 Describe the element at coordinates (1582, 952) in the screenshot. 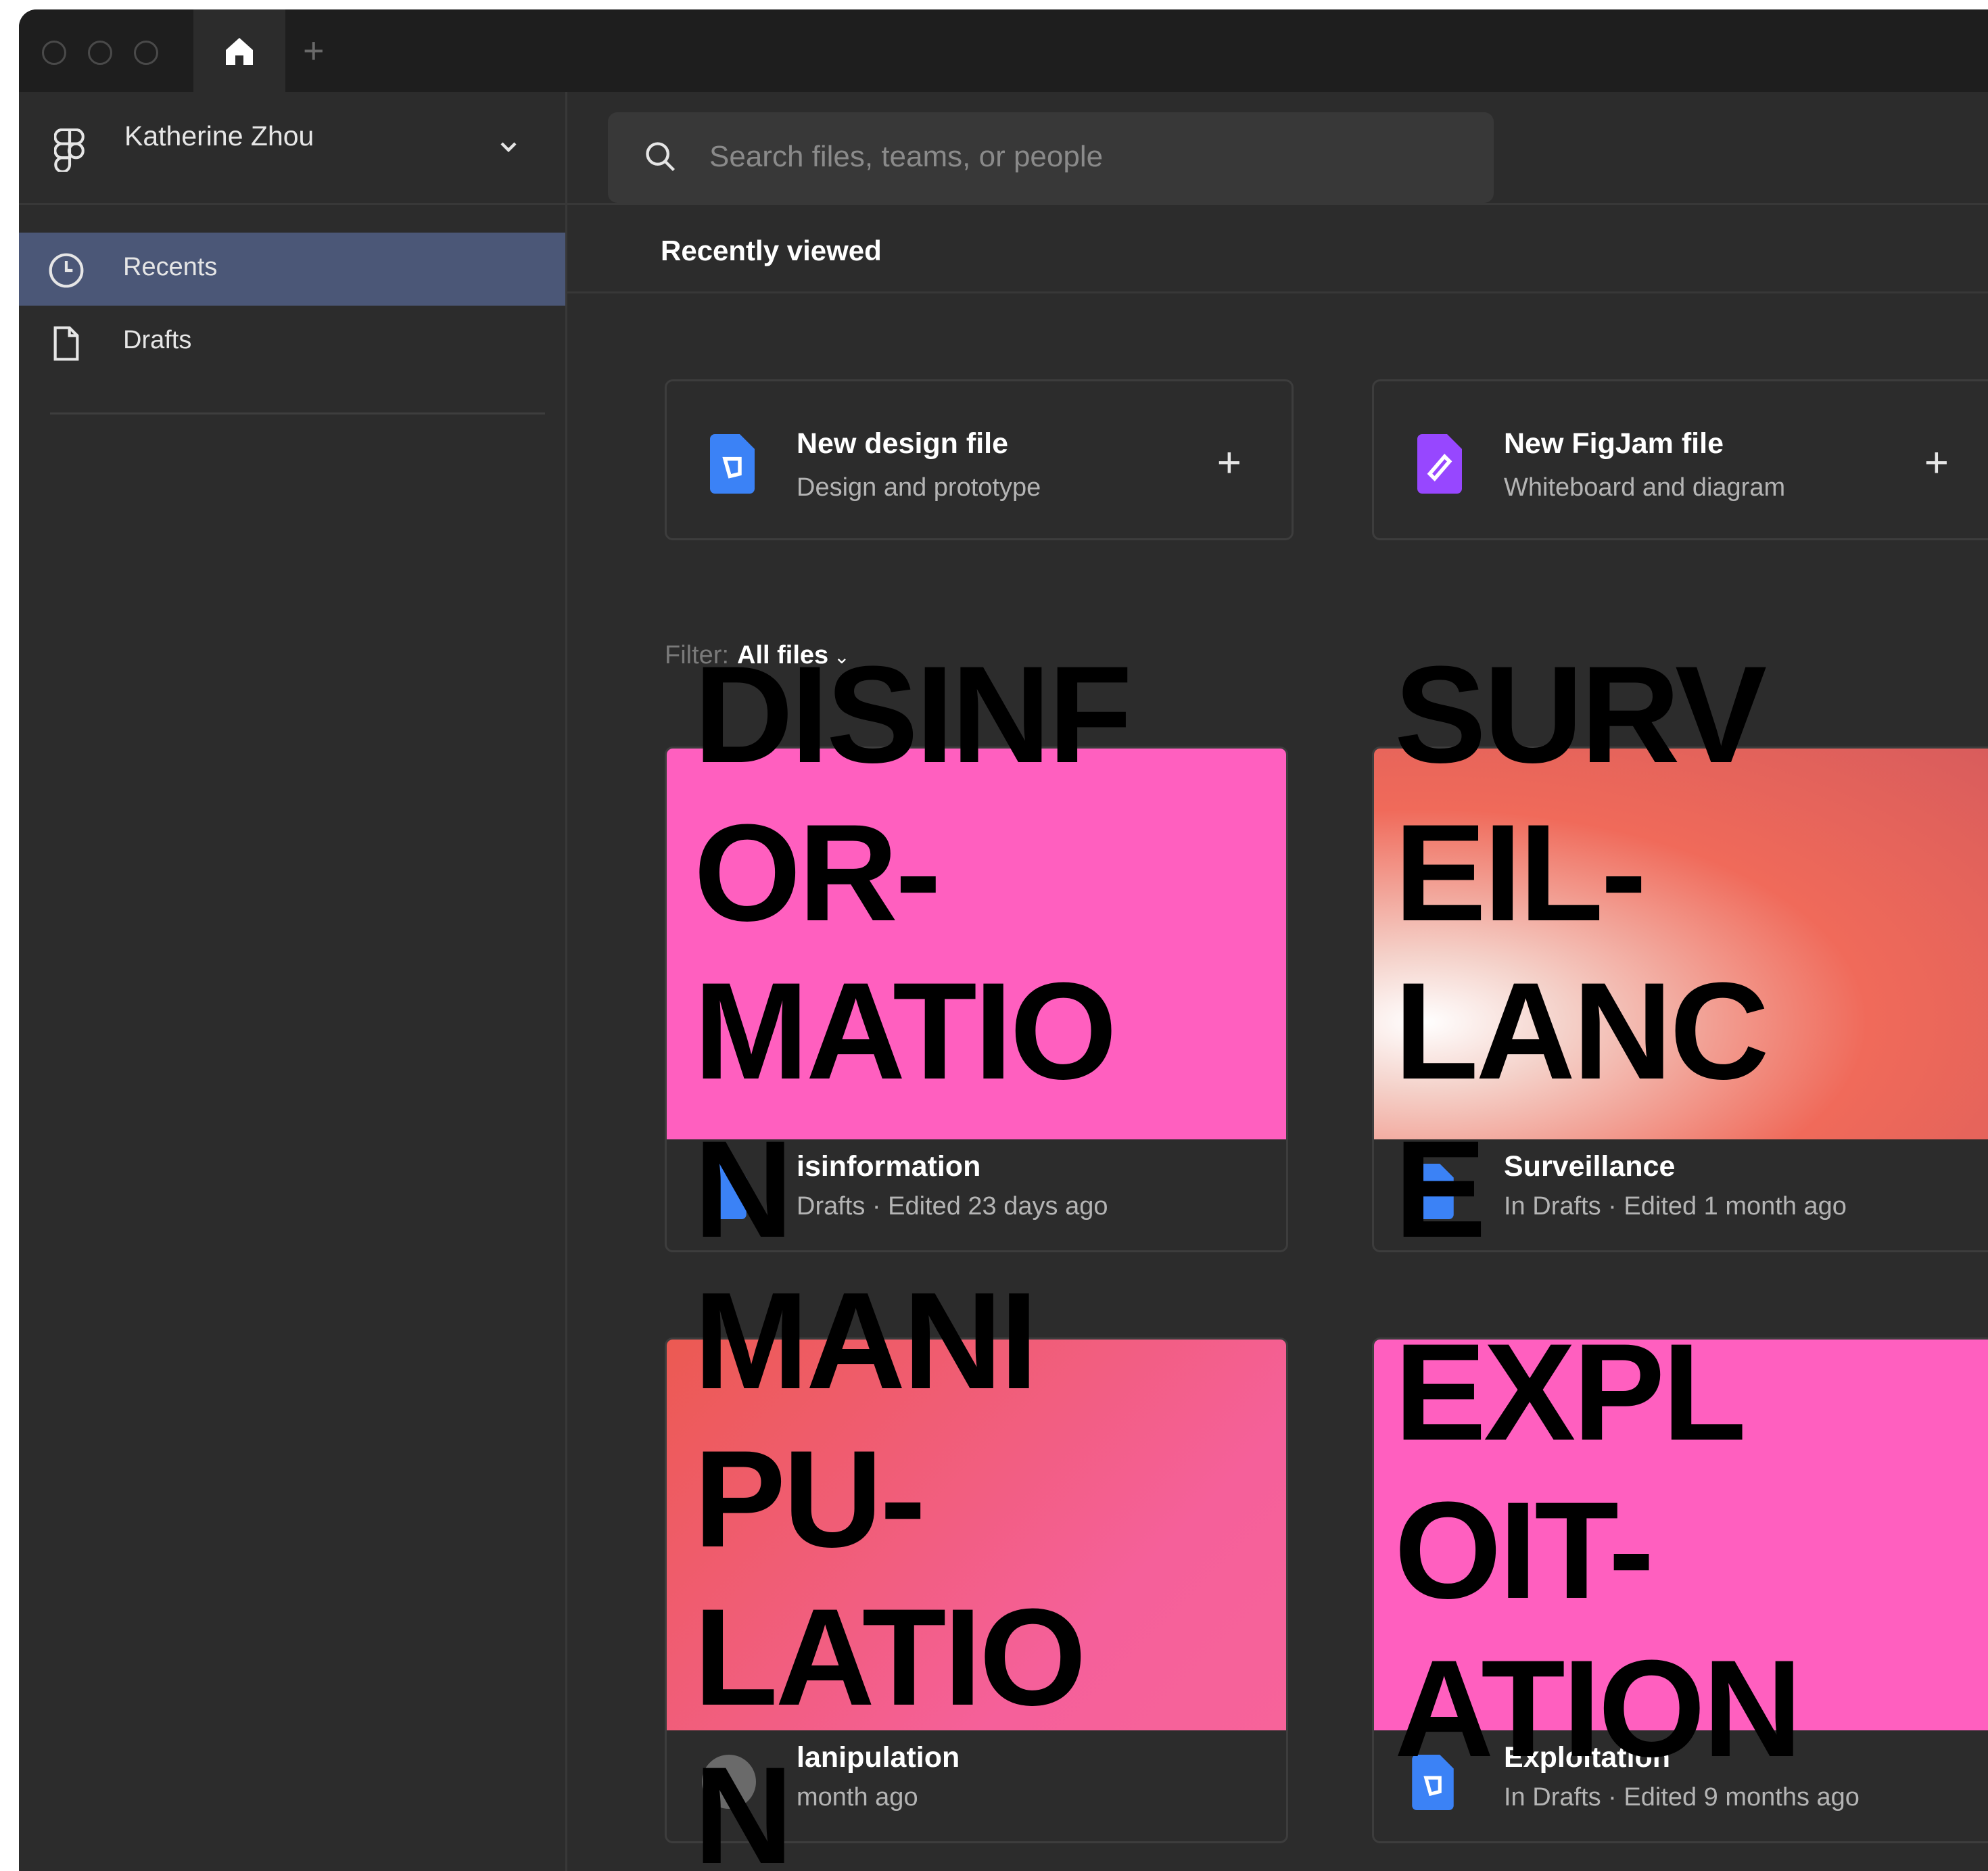

I see `overlay-text-surveillance: SURV EIL- LANC E` at that location.